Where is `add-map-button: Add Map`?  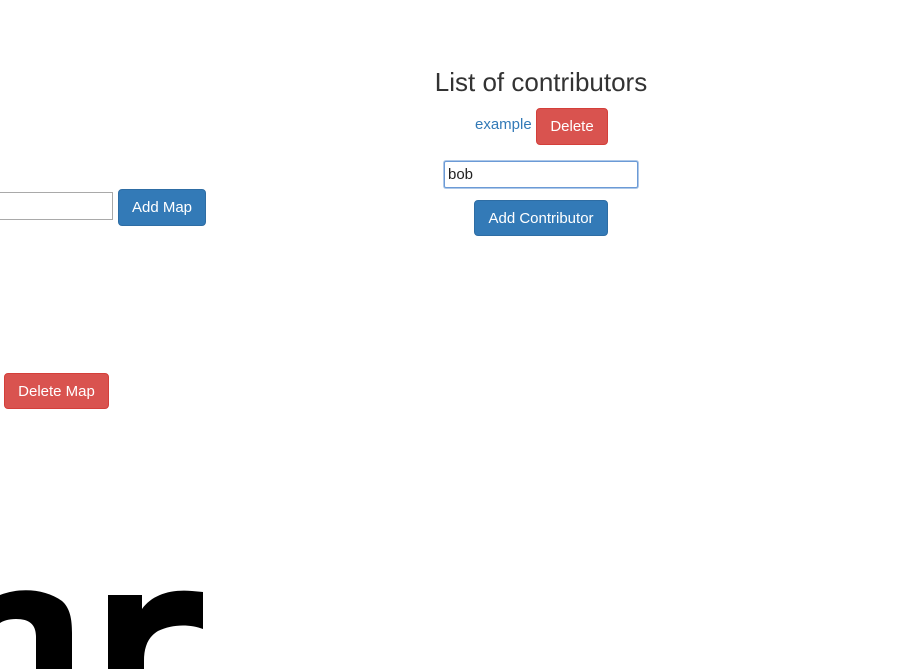
add-map-button: Add Map is located at coordinates (162, 207).